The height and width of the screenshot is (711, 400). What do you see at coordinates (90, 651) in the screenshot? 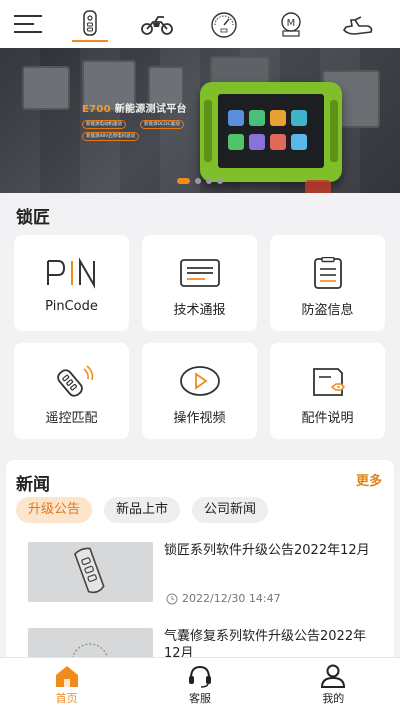
I see `gauge-dial-icon` at bounding box center [90, 651].